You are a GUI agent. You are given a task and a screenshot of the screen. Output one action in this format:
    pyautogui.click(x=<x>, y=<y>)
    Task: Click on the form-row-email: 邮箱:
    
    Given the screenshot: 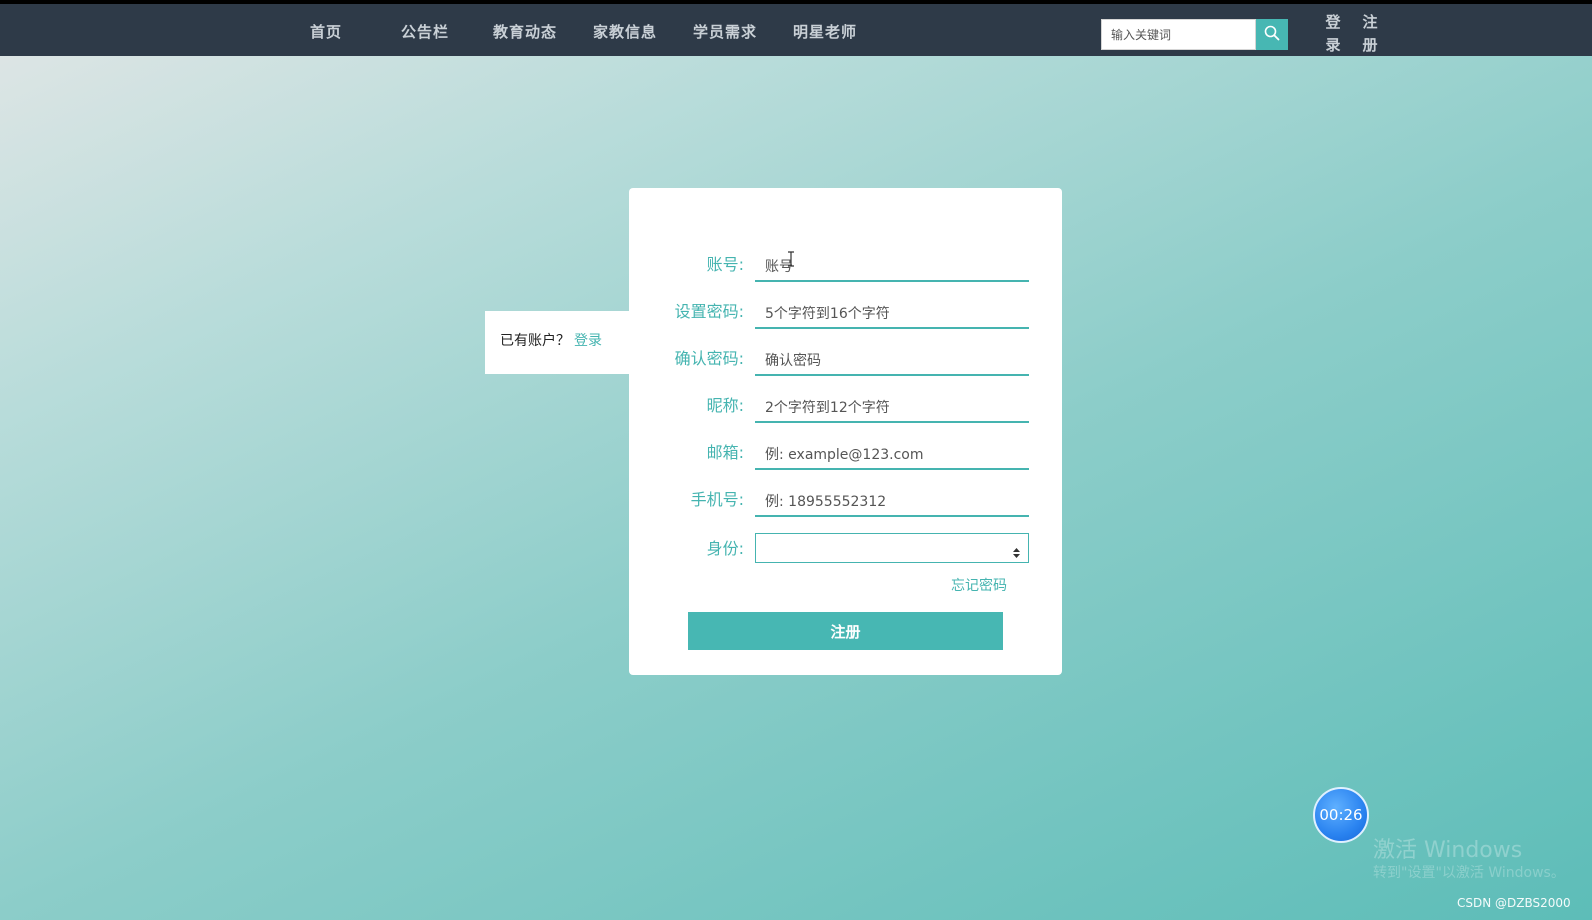 What is the action you would take?
    pyautogui.click(x=845, y=453)
    